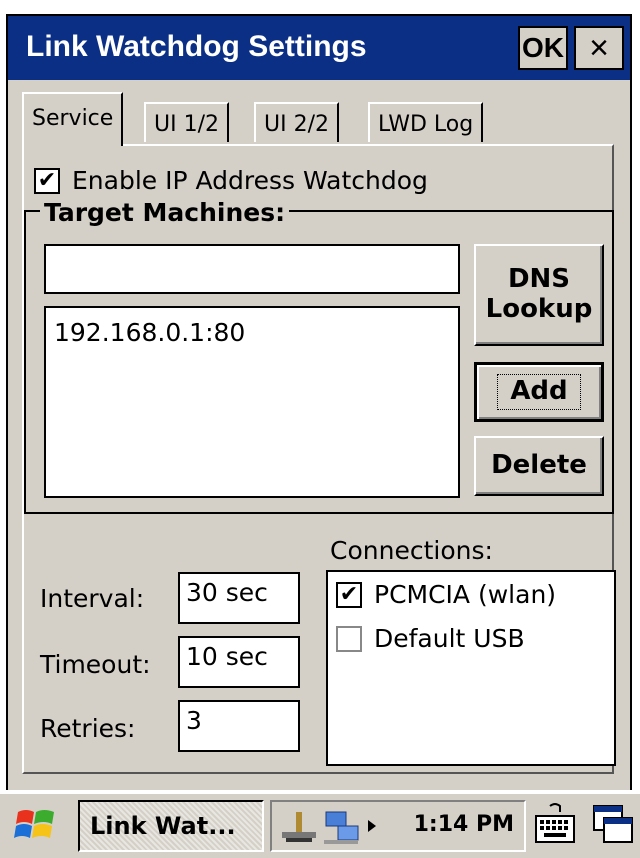 This screenshot has height=858, width=640. I want to click on retries-field: 3, so click(239, 726).